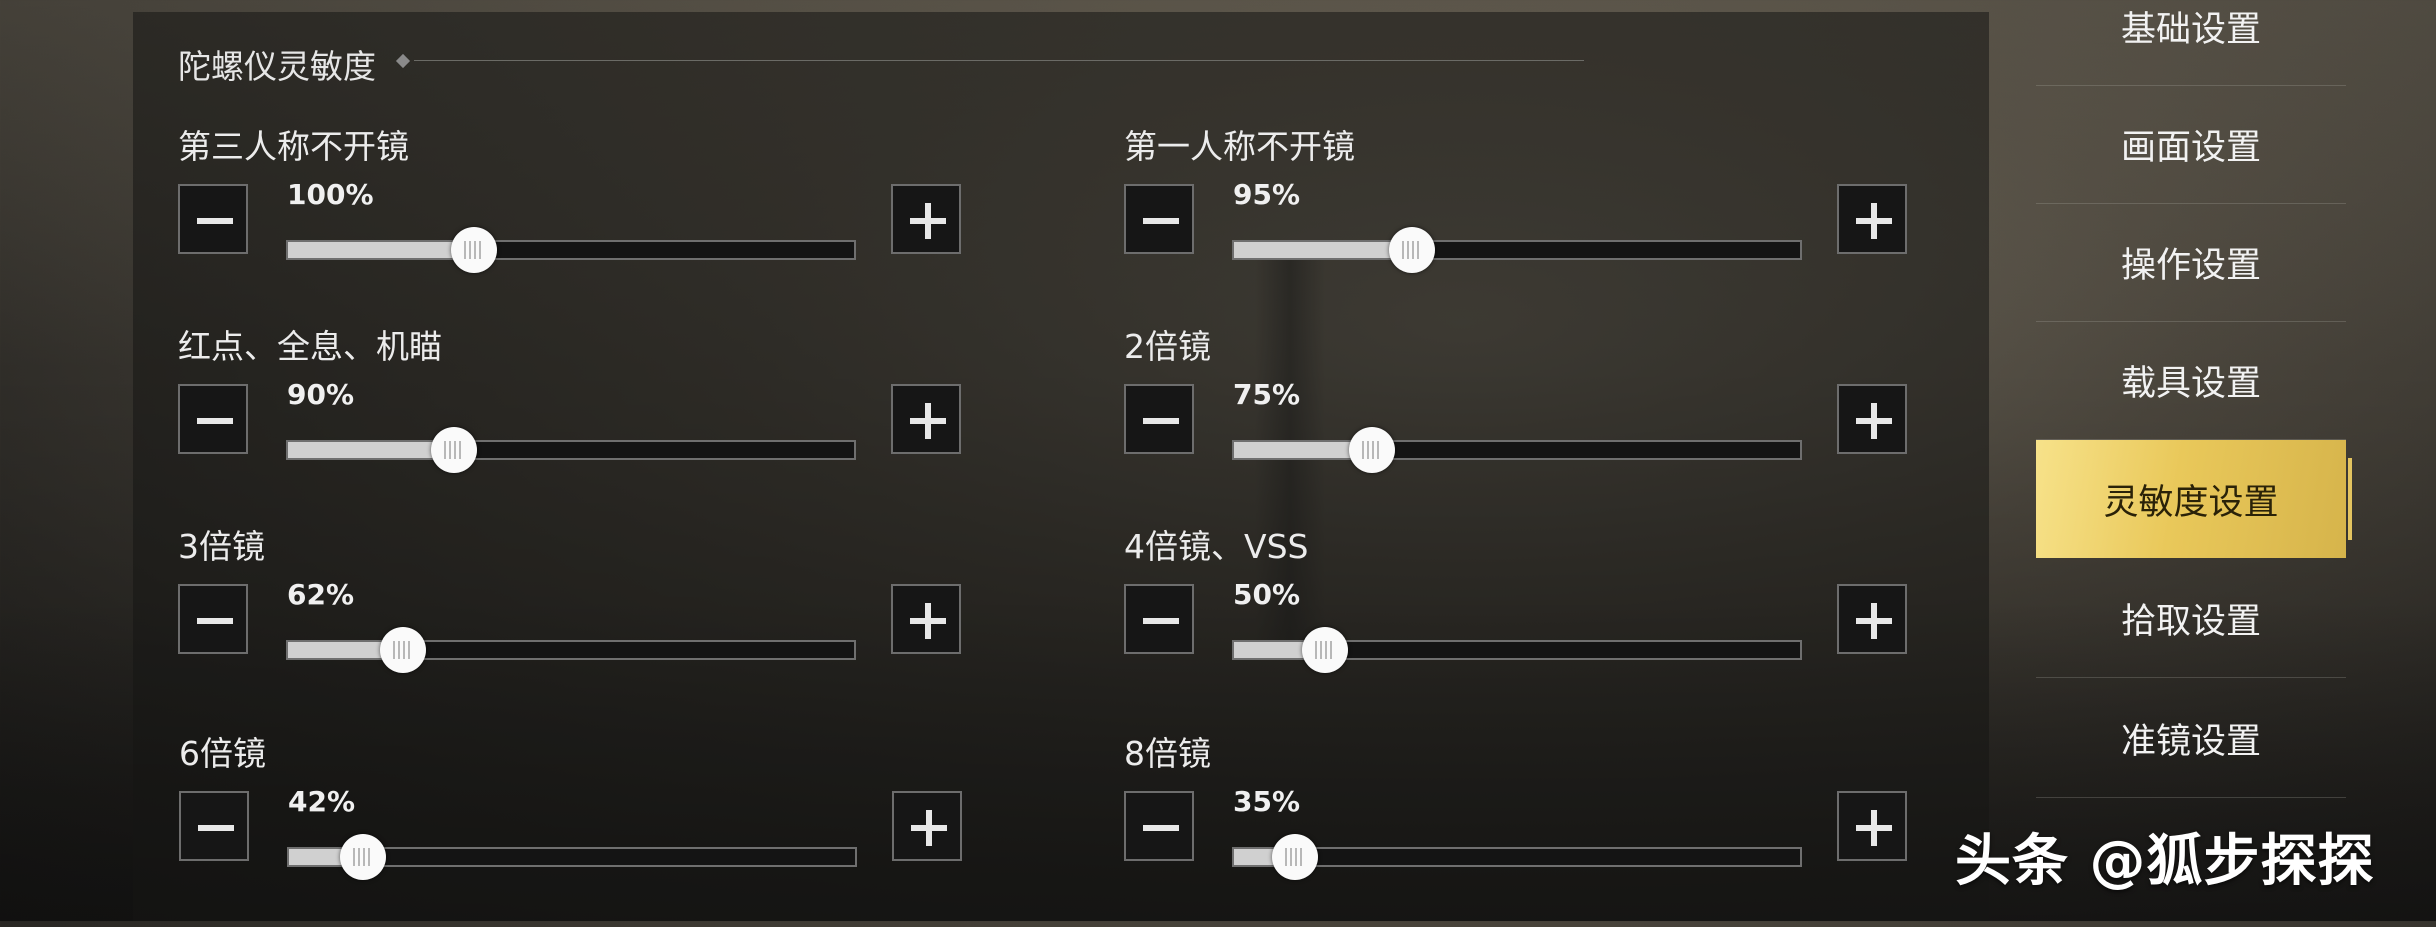 The height and width of the screenshot is (927, 2436). Describe the element at coordinates (1167, 753) in the screenshot. I see `slider-label: 8倍镜` at that location.